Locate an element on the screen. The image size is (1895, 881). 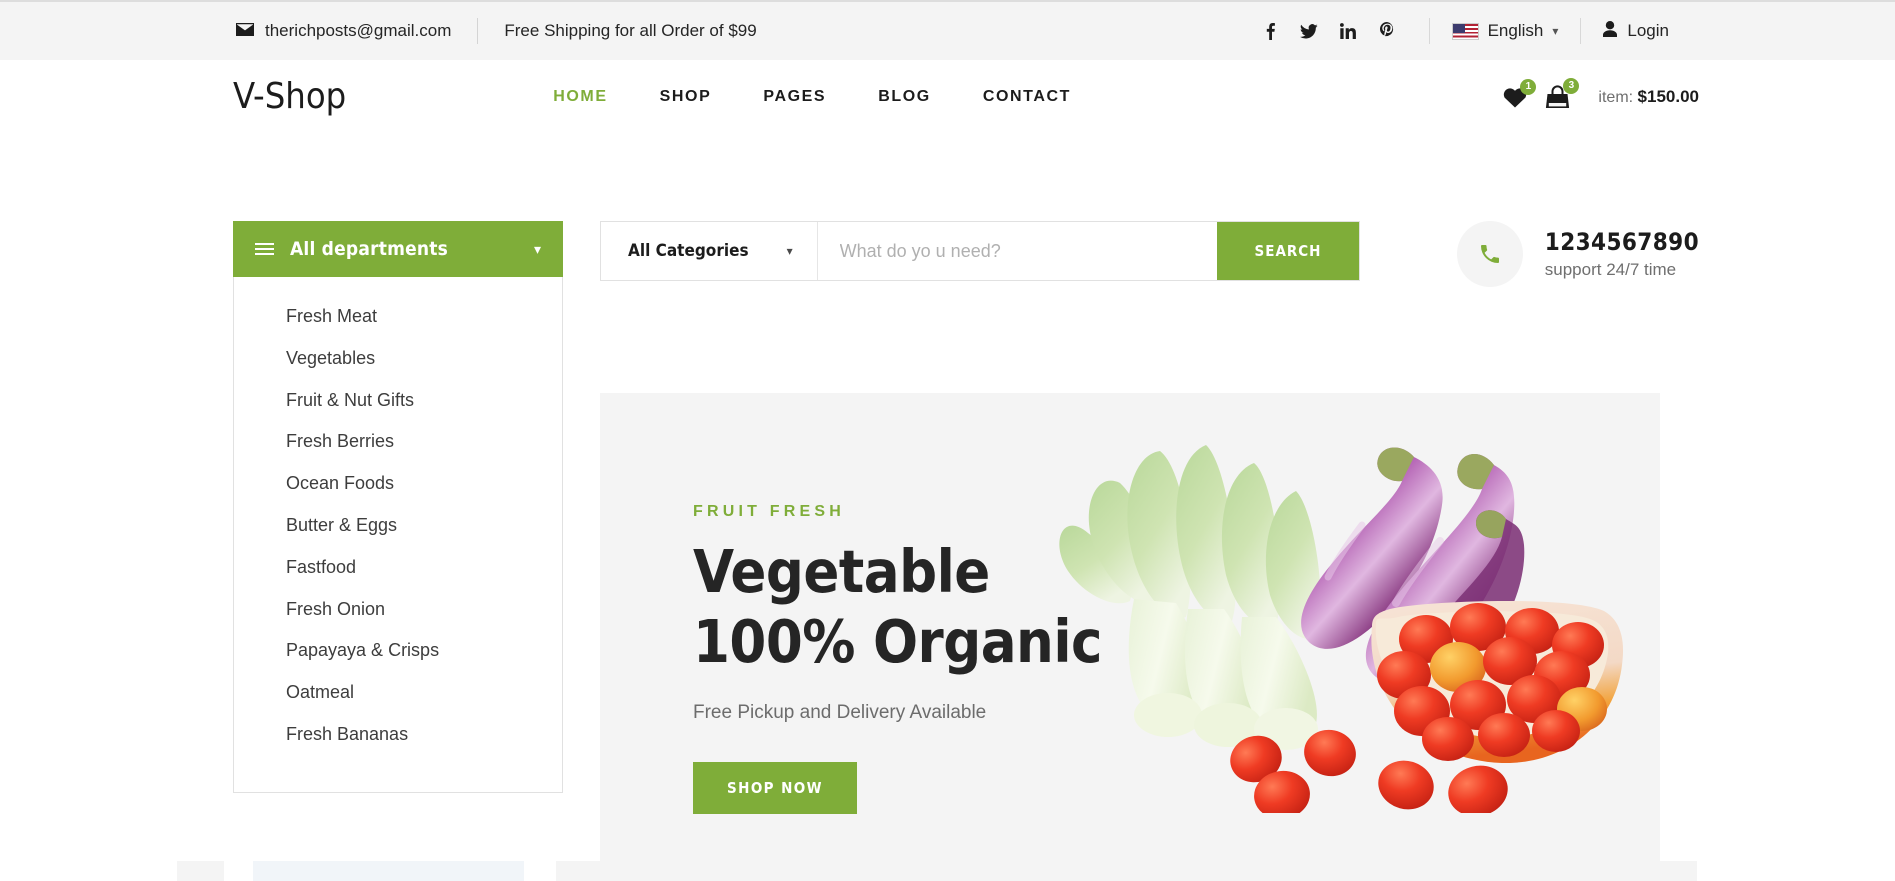
department-item-ocean-foods: Ocean Foods is located at coordinates (398, 484).